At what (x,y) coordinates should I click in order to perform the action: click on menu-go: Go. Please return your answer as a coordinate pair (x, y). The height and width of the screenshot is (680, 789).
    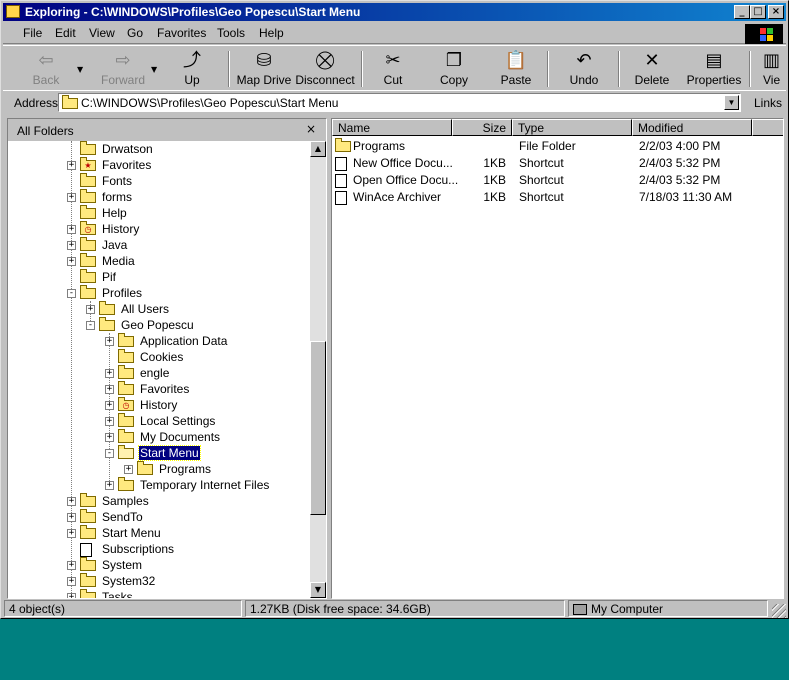
    Looking at the image, I should click on (135, 33).